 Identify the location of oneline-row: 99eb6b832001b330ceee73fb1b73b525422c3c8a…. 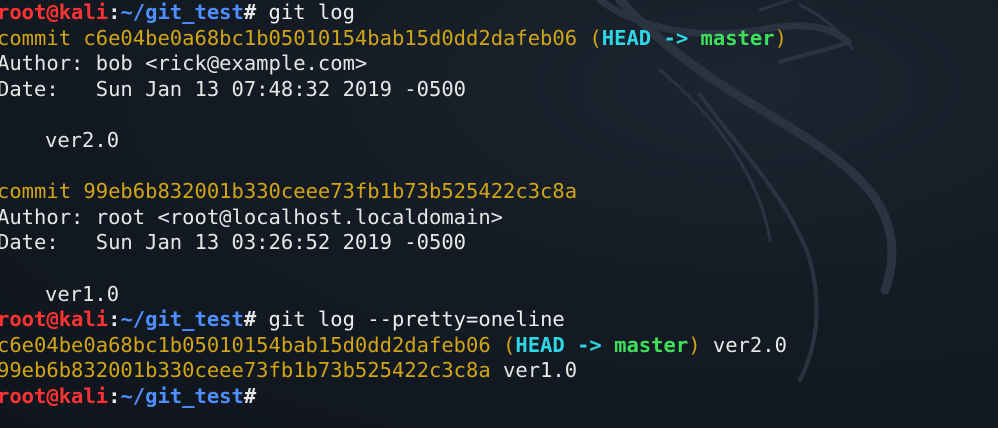
(393, 371).